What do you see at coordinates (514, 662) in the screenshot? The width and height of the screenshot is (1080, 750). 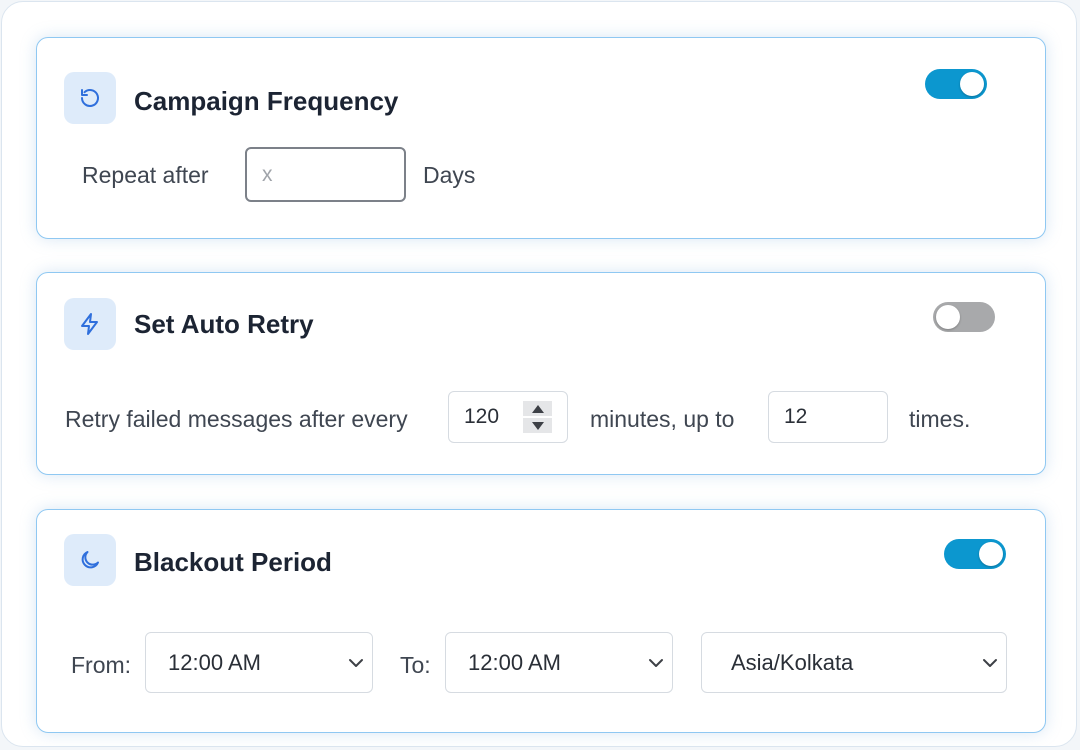 I see `to-time-value: 12:00 AM` at bounding box center [514, 662].